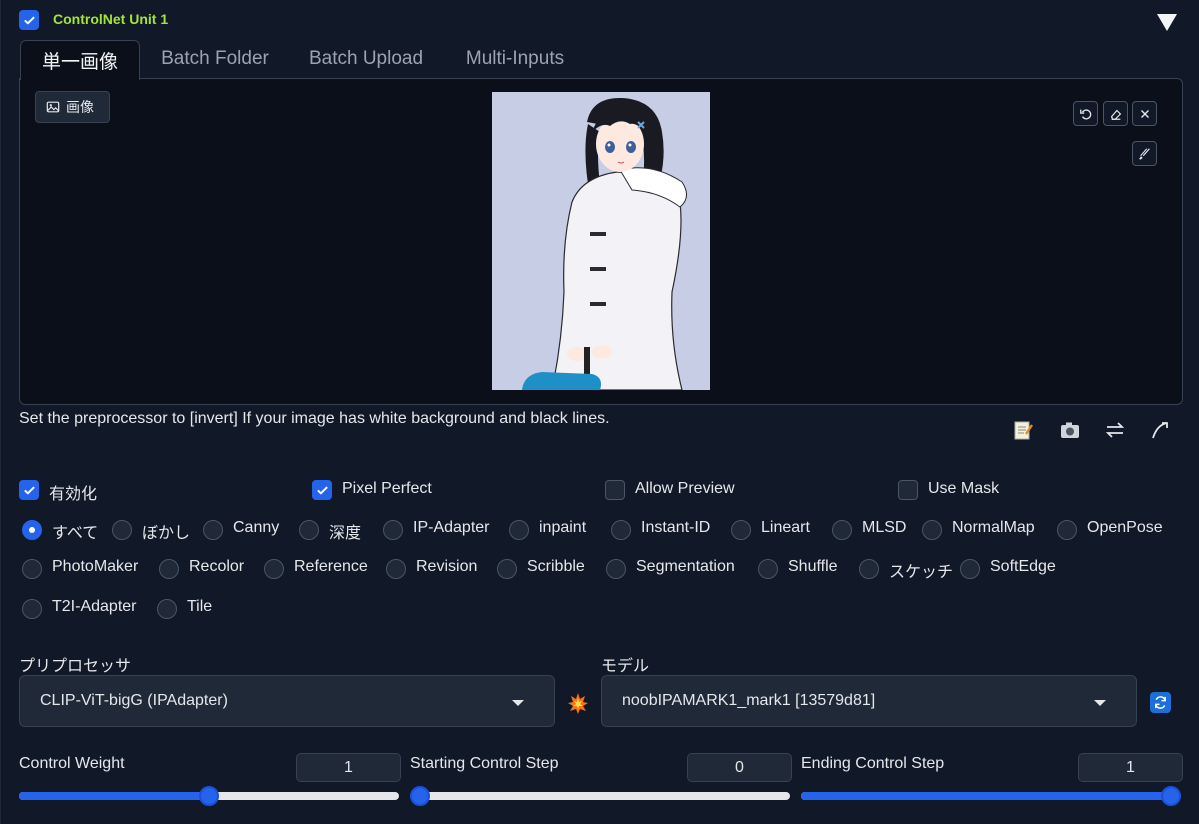 The height and width of the screenshot is (824, 1199). Describe the element at coordinates (75, 533) in the screenshot. I see `radio-all-label: すべて` at that location.